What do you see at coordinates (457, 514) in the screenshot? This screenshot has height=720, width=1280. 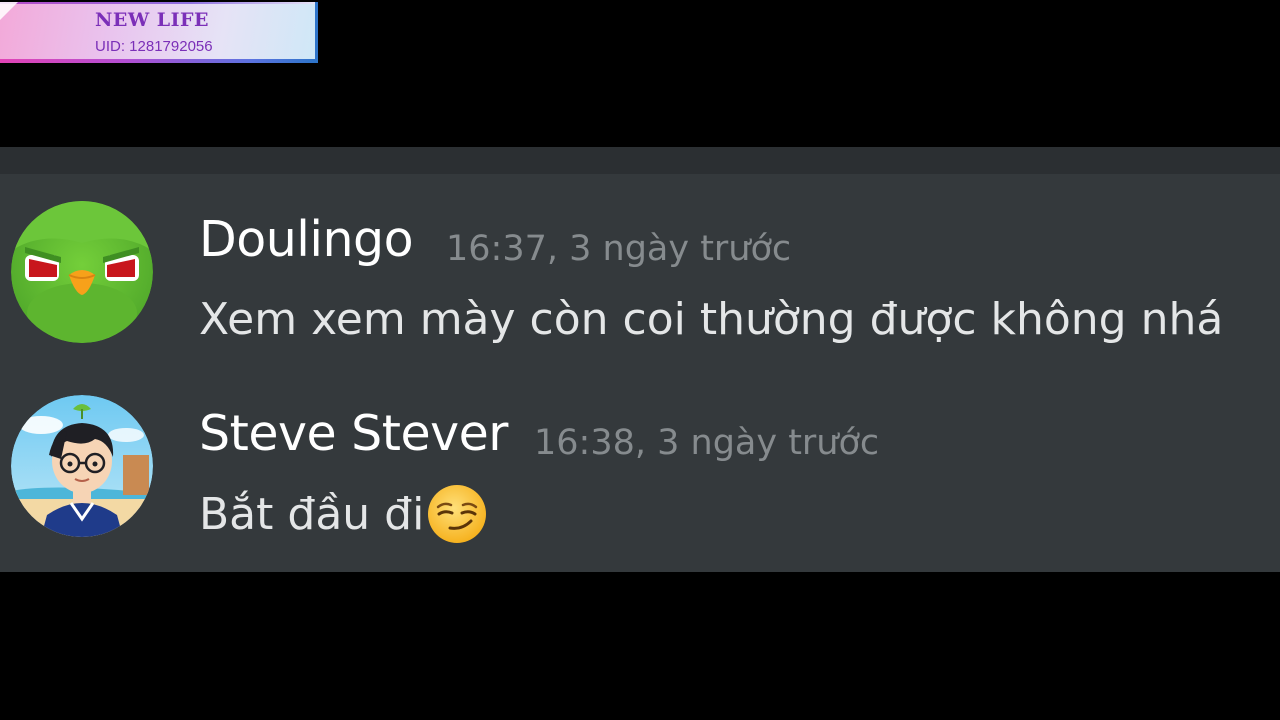 I see `smirking-face-emoji` at bounding box center [457, 514].